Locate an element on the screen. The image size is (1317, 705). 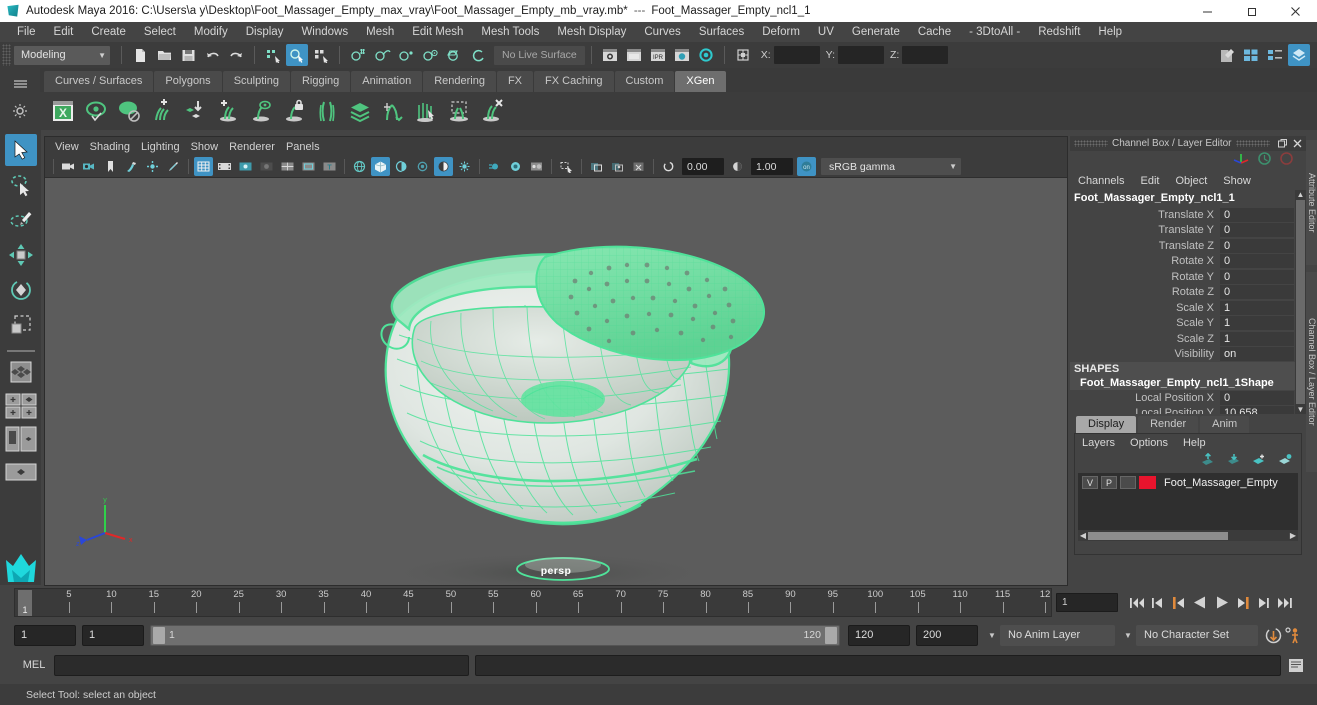
screen-space-ao-icon is located at coordinates (464, 166).